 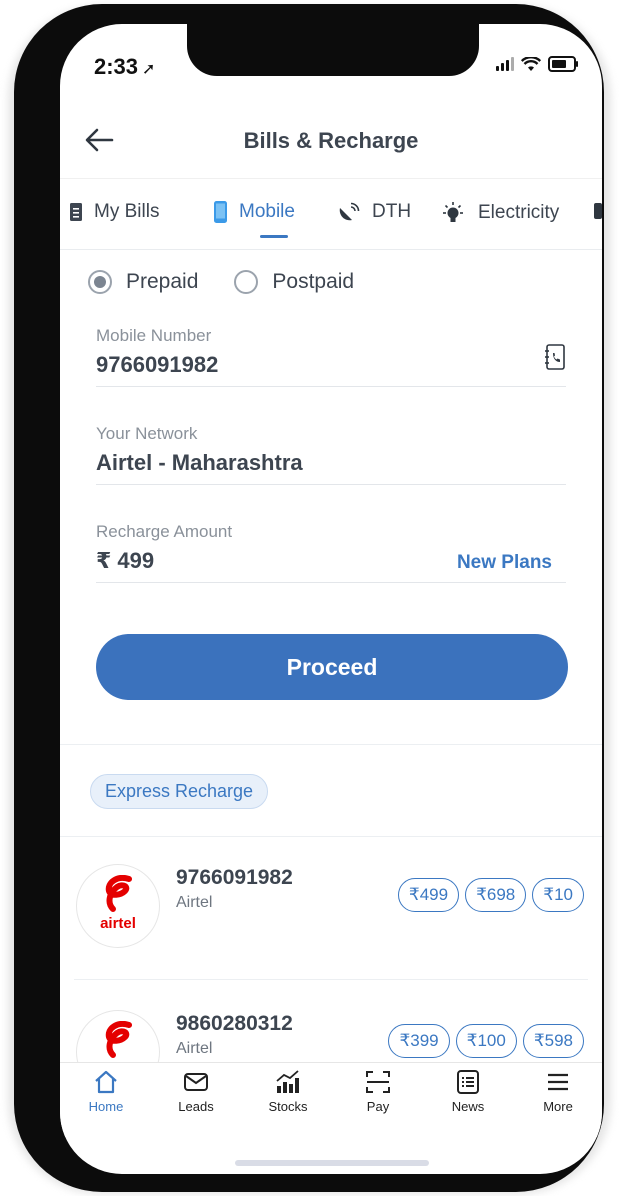 I want to click on menu-icon, so click(x=558, y=1082).